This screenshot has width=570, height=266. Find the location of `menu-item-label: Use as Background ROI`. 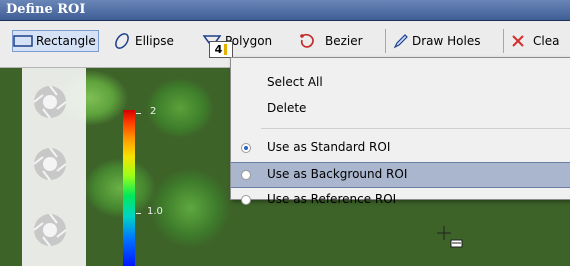

menu-item-label: Use as Background ROI is located at coordinates (337, 174).